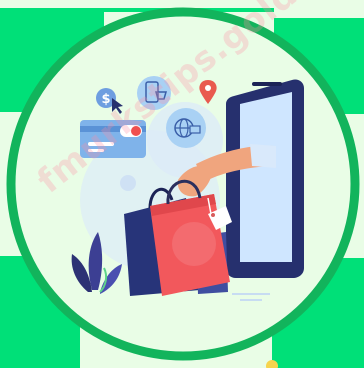 This screenshot has height=368, width=364. What do you see at coordinates (113, 139) in the screenshot?
I see `credit-card-icon` at bounding box center [113, 139].